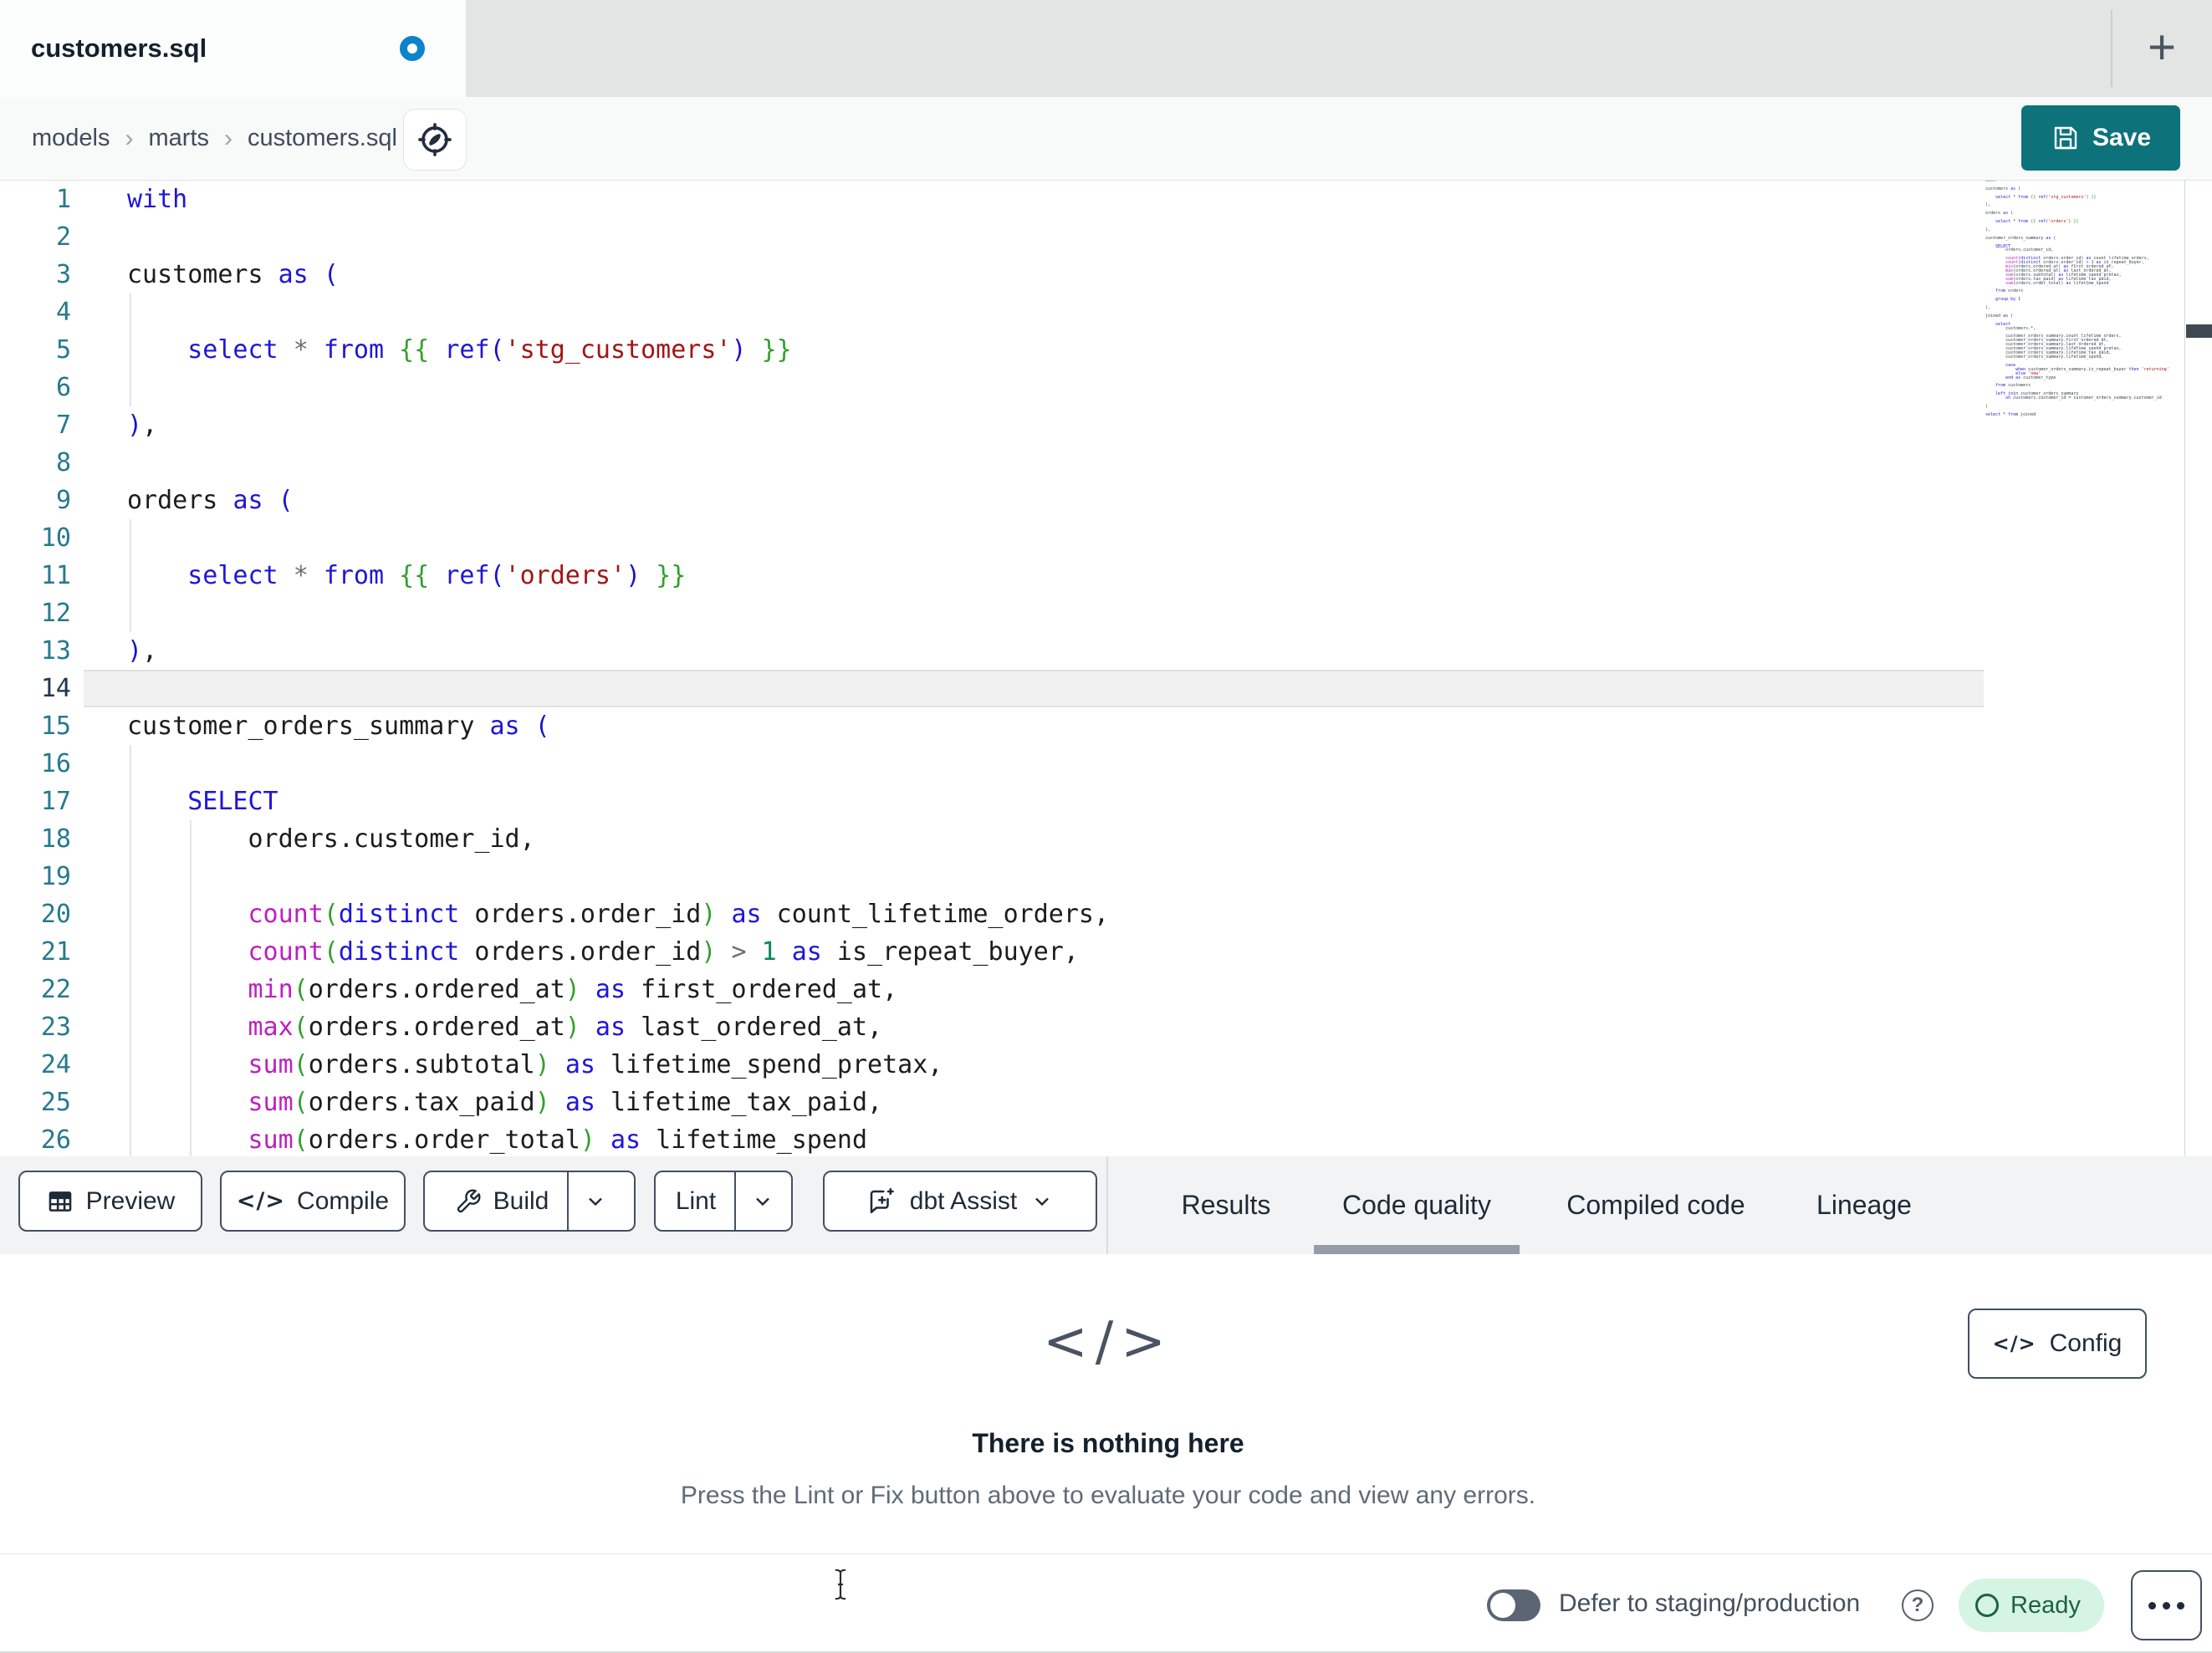 The height and width of the screenshot is (1653, 2212). What do you see at coordinates (56, 801) in the screenshot?
I see `line-number: 17` at bounding box center [56, 801].